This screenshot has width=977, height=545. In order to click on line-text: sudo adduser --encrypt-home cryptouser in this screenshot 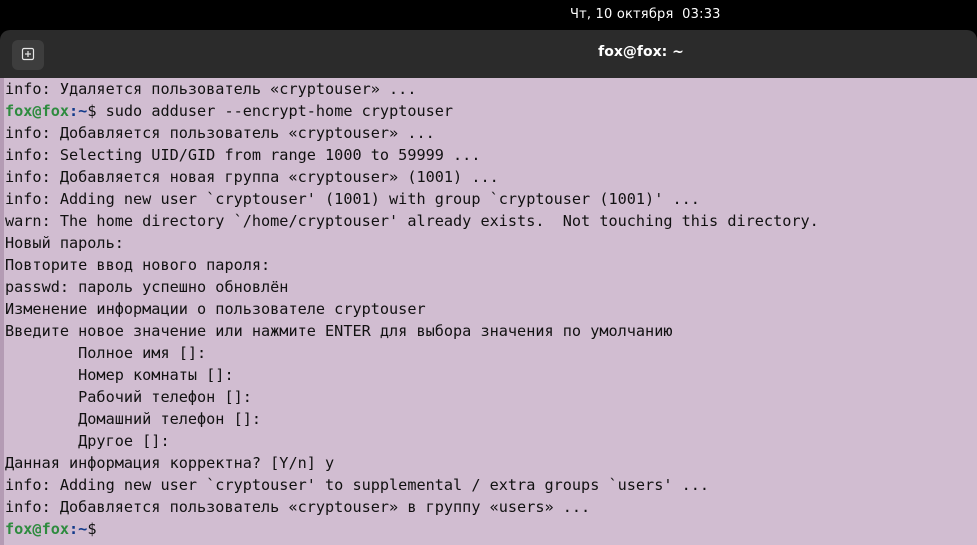, I will do `click(275, 111)`.